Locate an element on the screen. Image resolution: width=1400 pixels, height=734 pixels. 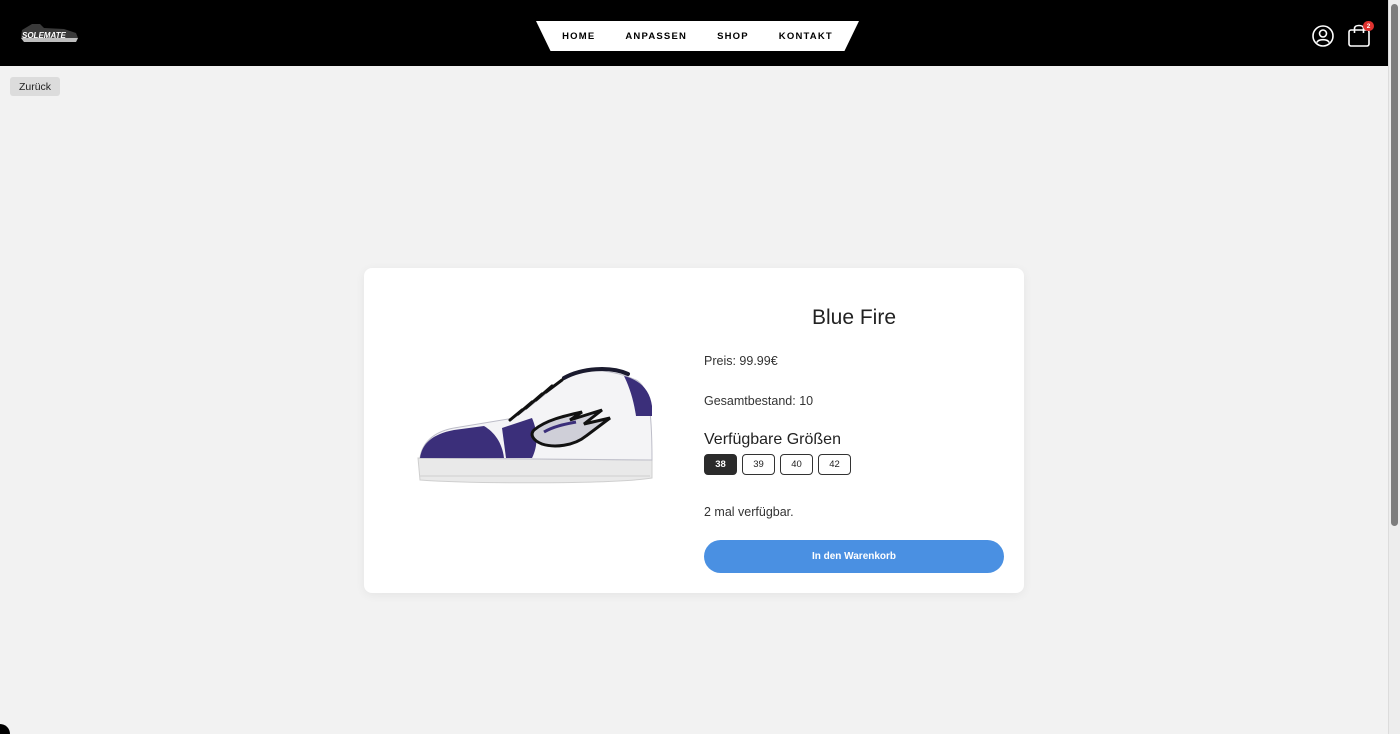
product-stock: Gesamtbestand: 10 is located at coordinates (759, 401).